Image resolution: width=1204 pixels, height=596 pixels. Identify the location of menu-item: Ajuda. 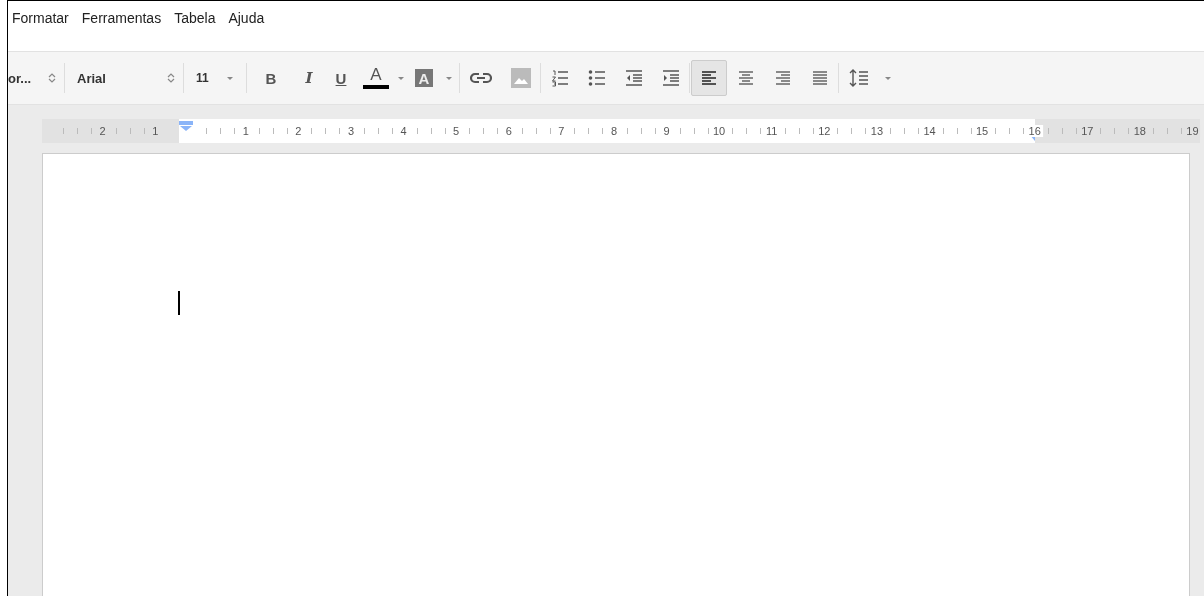
(246, 30).